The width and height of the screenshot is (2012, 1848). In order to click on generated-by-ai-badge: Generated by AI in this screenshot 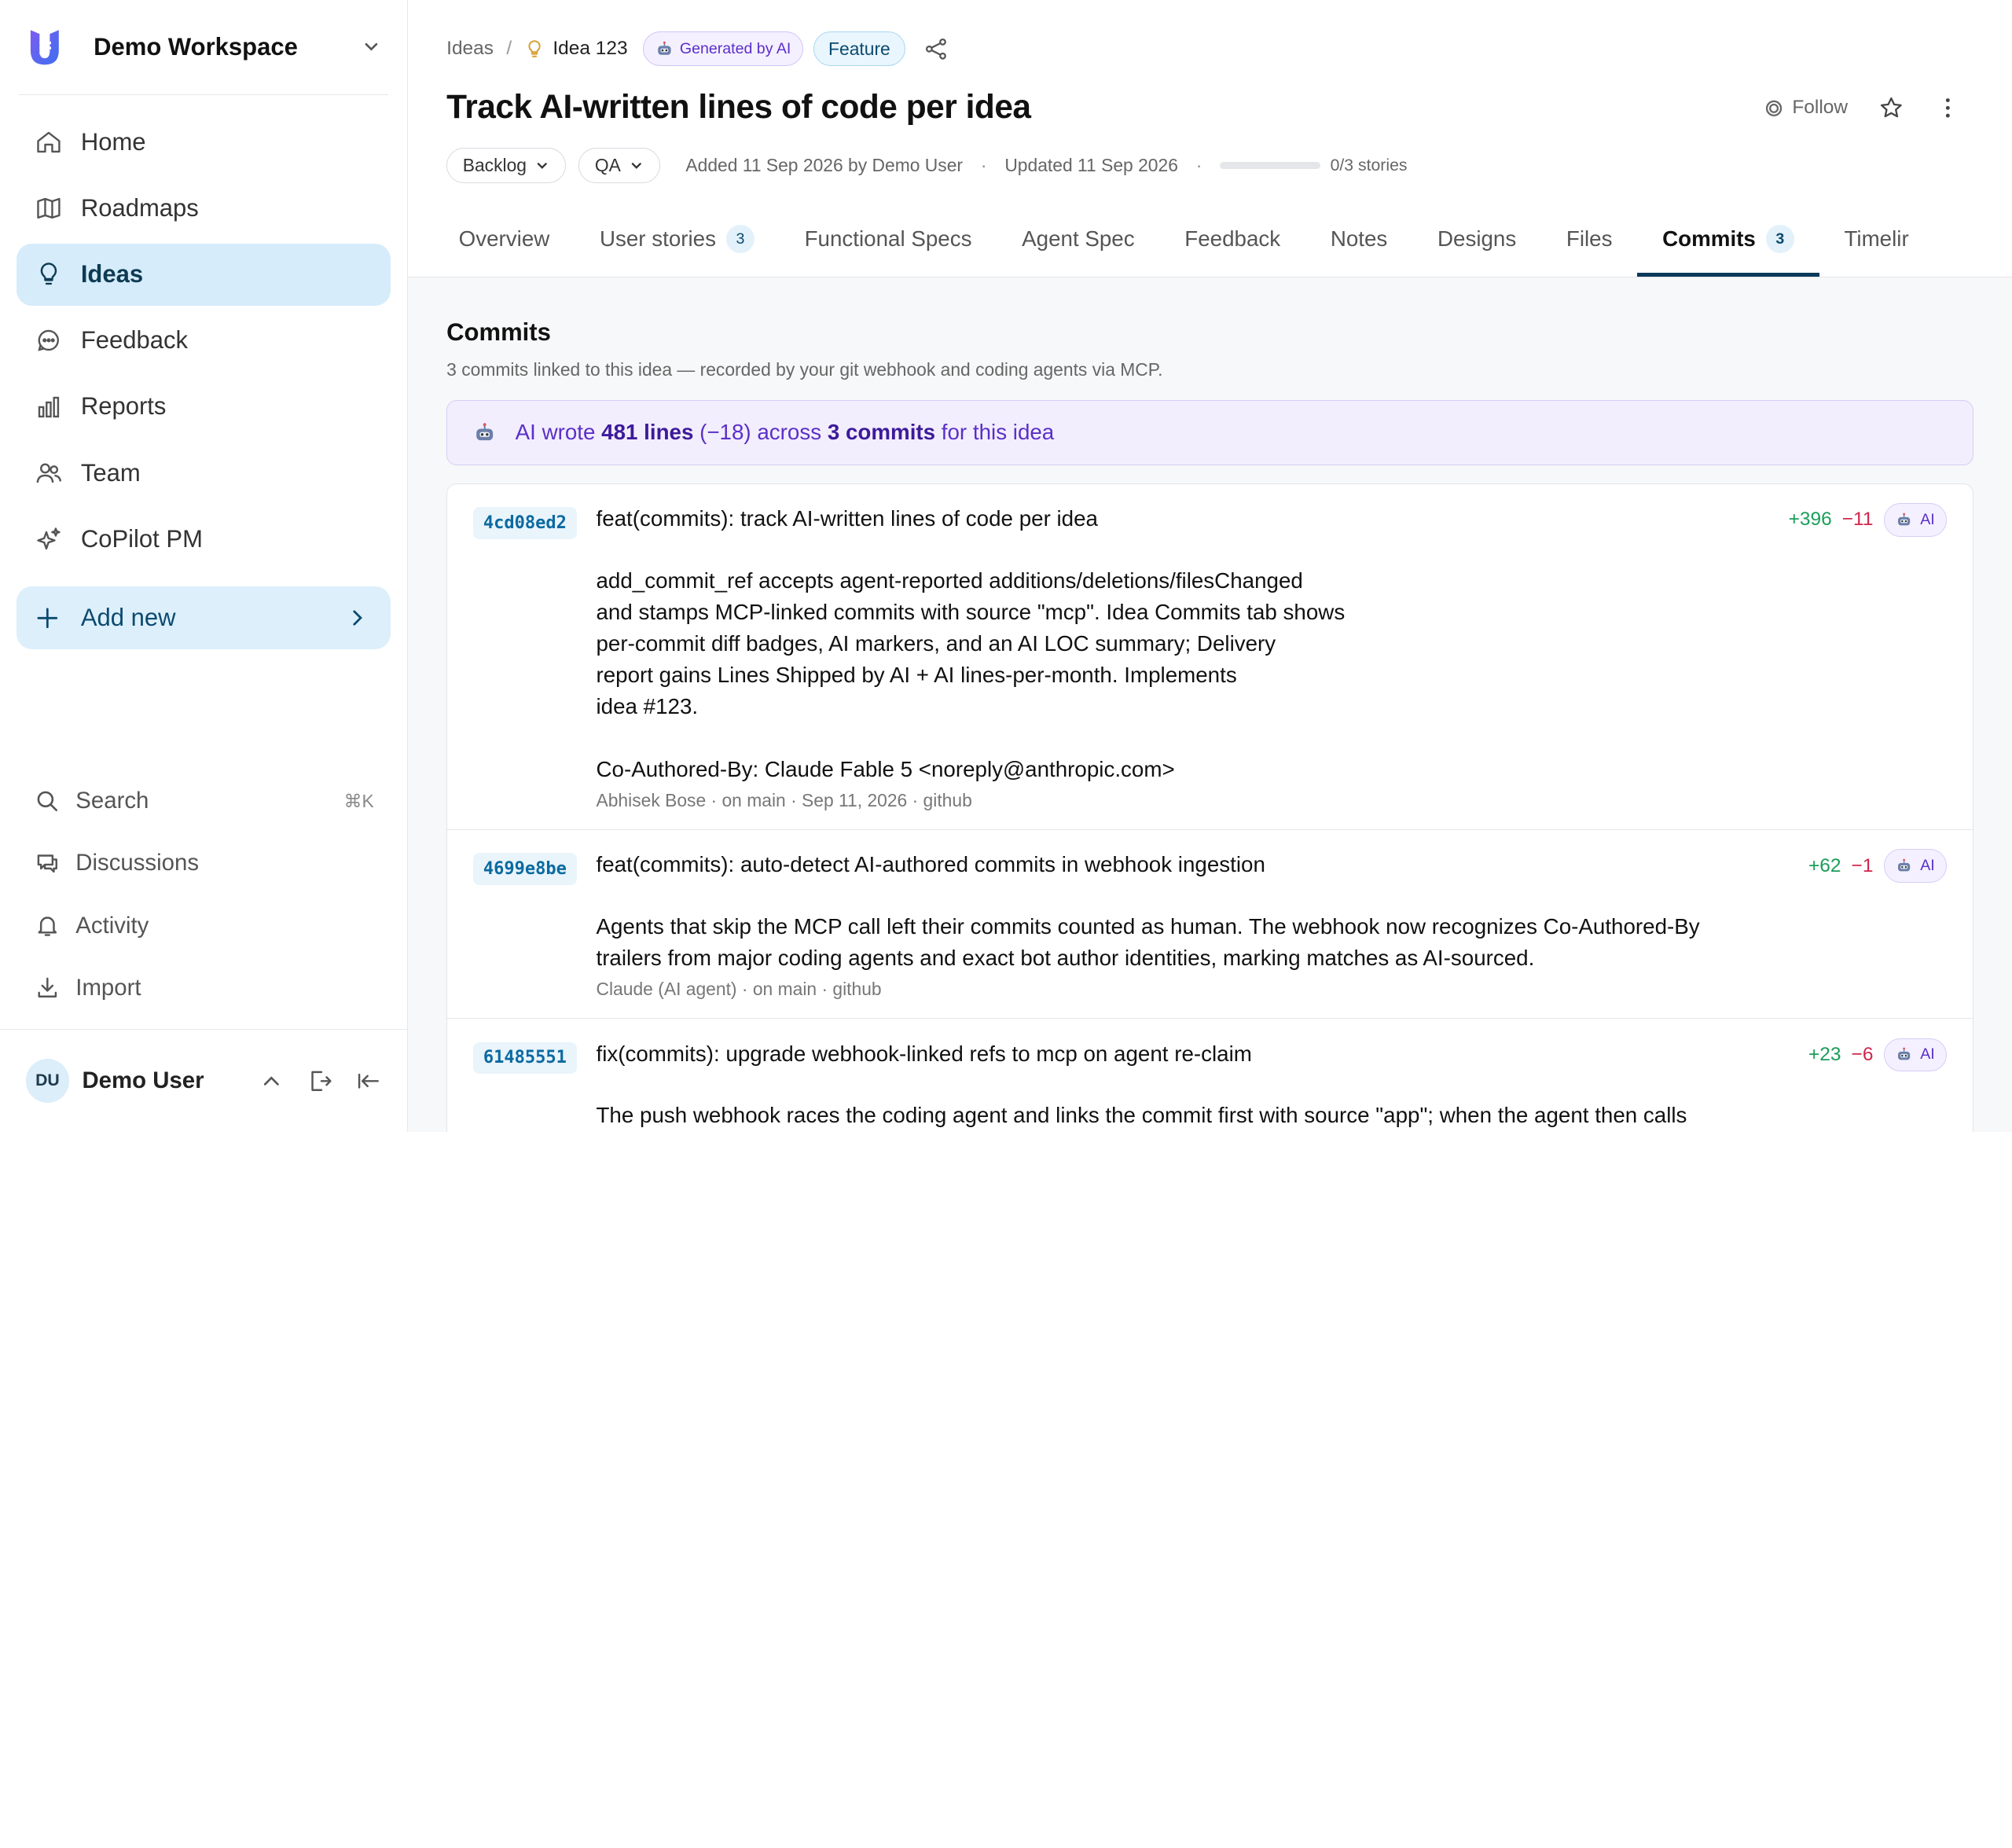, I will do `click(723, 49)`.